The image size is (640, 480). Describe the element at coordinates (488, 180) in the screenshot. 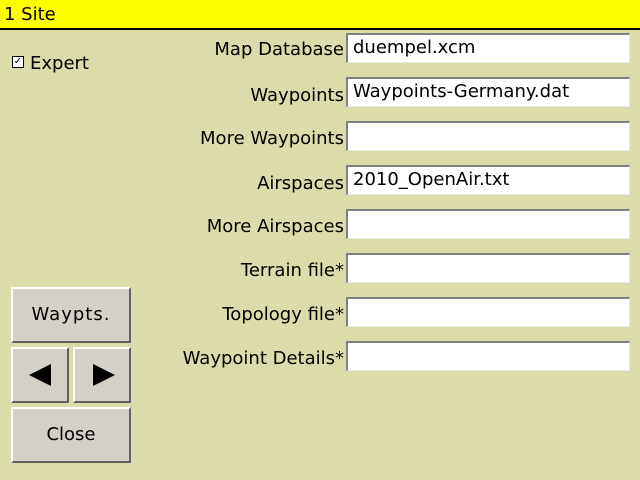

I see `airspaces-field: 2010_OpenAir.txt` at that location.